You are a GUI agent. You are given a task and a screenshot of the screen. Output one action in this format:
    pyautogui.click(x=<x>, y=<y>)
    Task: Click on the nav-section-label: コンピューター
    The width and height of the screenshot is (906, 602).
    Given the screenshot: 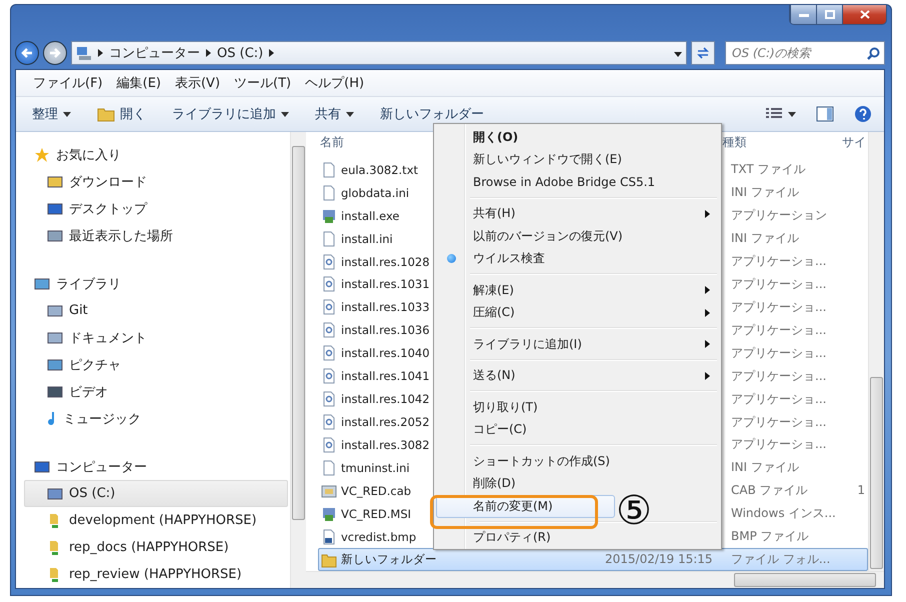 What is the action you would take?
    pyautogui.click(x=101, y=467)
    